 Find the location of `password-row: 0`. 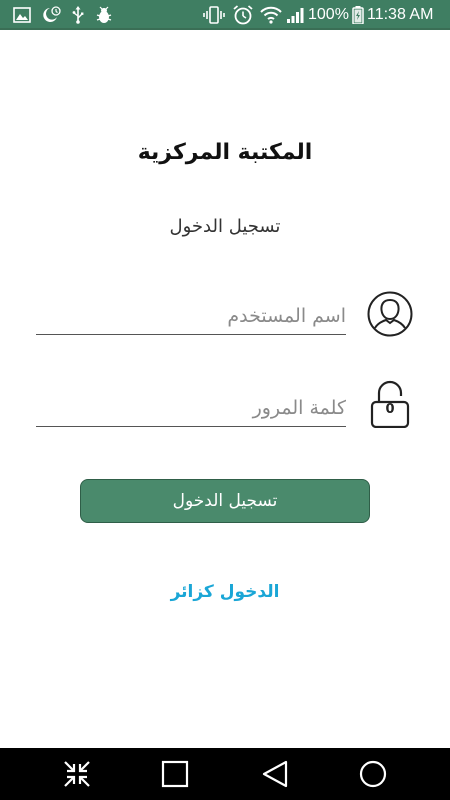

password-row: 0 is located at coordinates (226, 410).